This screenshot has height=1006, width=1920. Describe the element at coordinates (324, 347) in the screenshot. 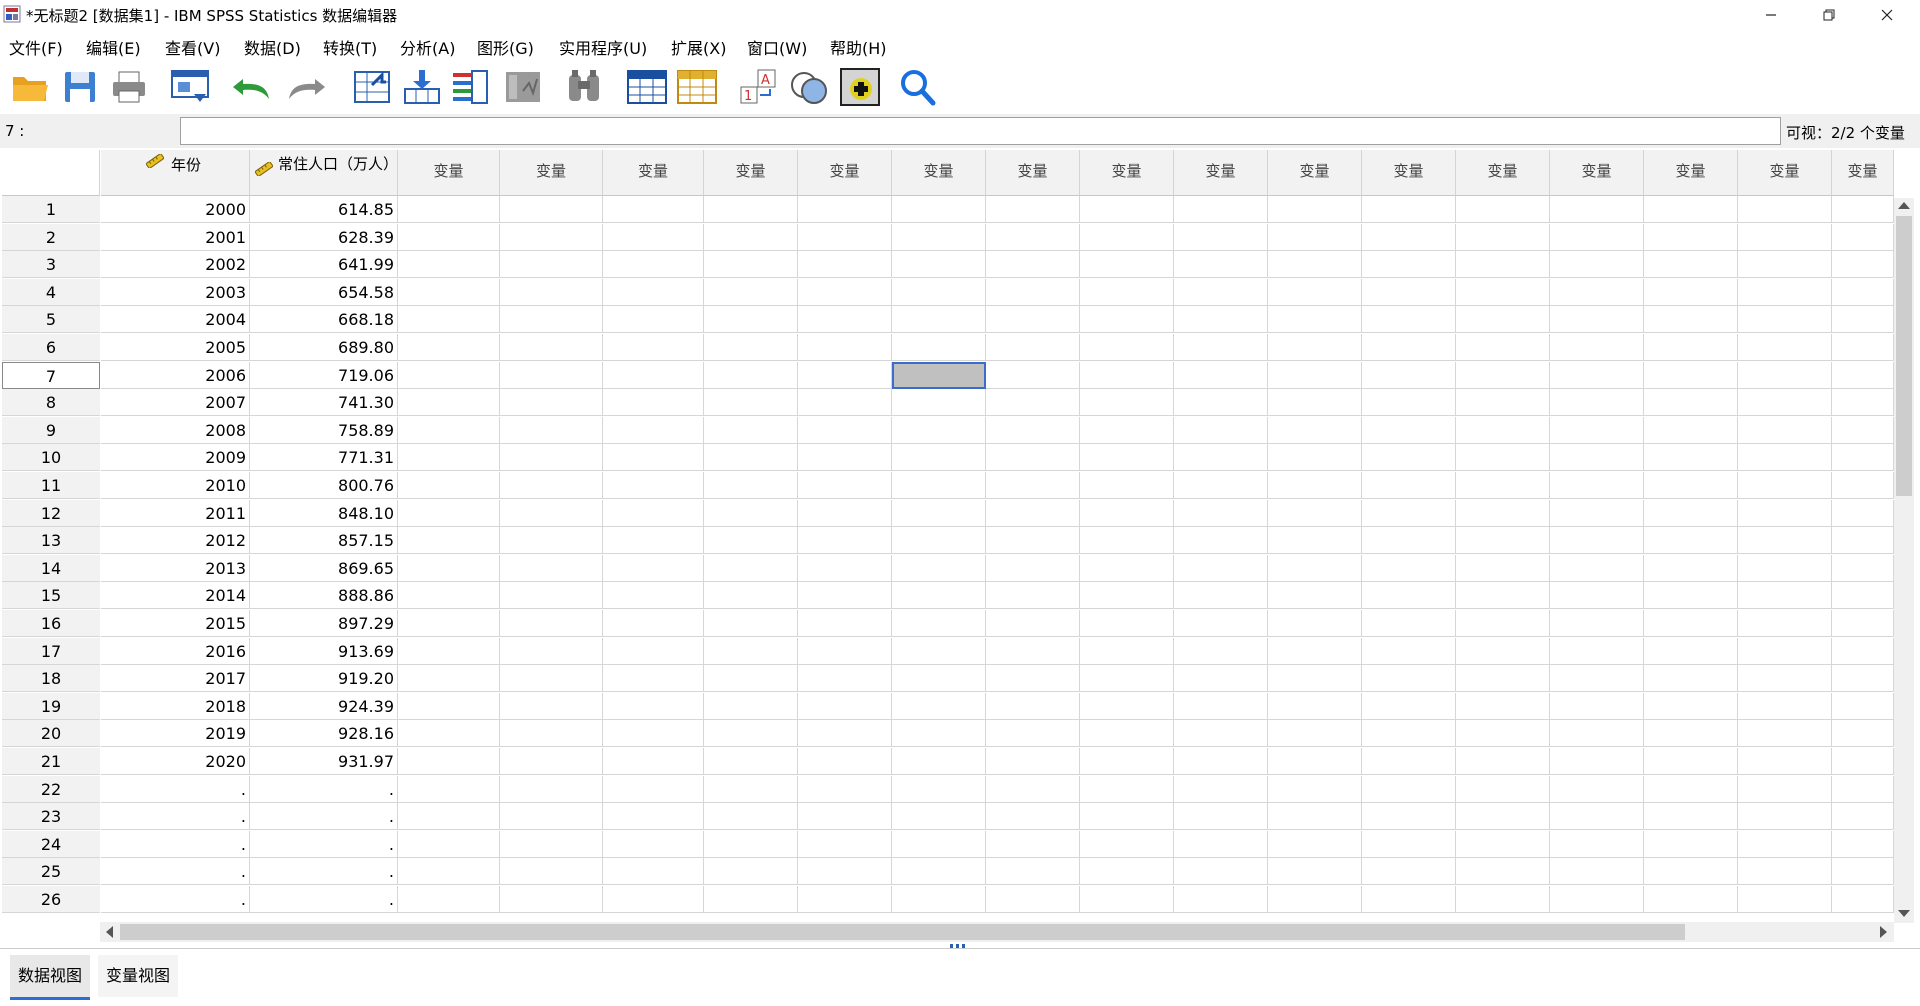

I see `cell-population: 689.80` at that location.